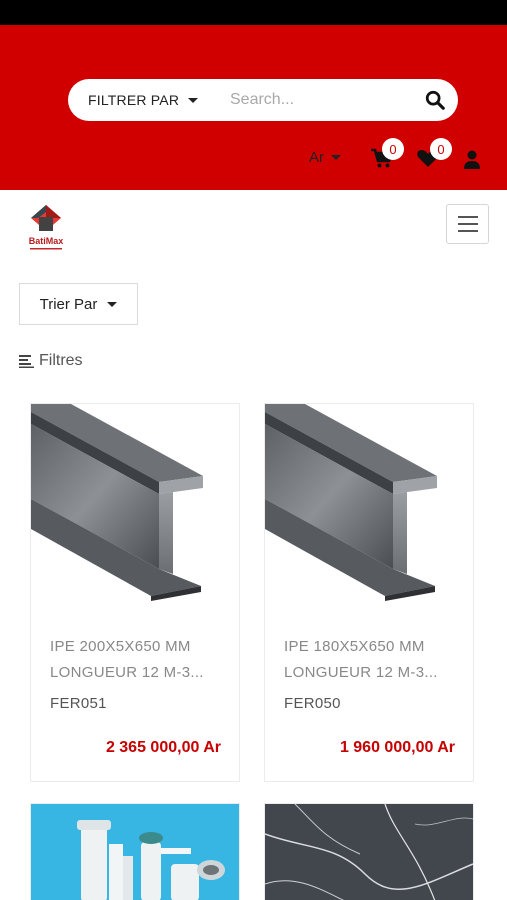 Image resolution: width=507 pixels, height=900 pixels. What do you see at coordinates (68, 304) in the screenshot?
I see `sort-label: Trier Par` at bounding box center [68, 304].